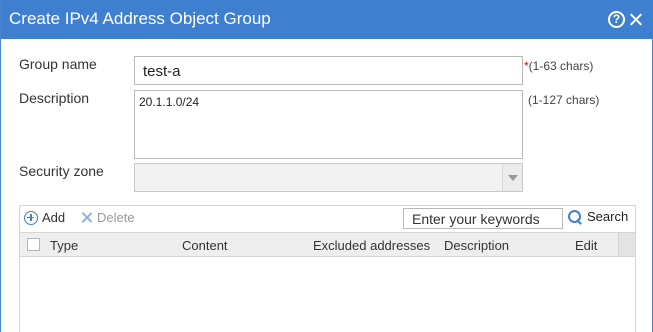 Image resolution: width=653 pixels, height=332 pixels. Describe the element at coordinates (64, 245) in the screenshot. I see `column-header-type: Type` at that location.